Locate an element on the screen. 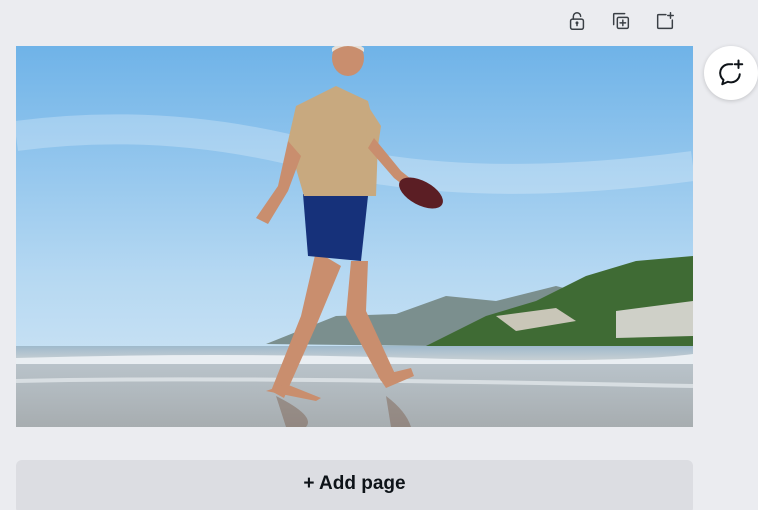 The image size is (758, 510). unlock-icon is located at coordinates (577, 21).